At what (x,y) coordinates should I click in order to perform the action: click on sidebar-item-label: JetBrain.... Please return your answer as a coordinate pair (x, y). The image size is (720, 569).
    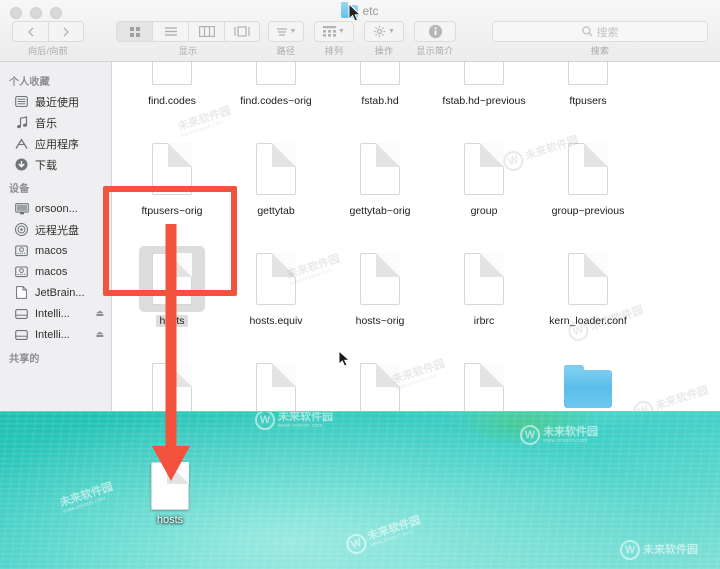
    Looking at the image, I should click on (60, 292).